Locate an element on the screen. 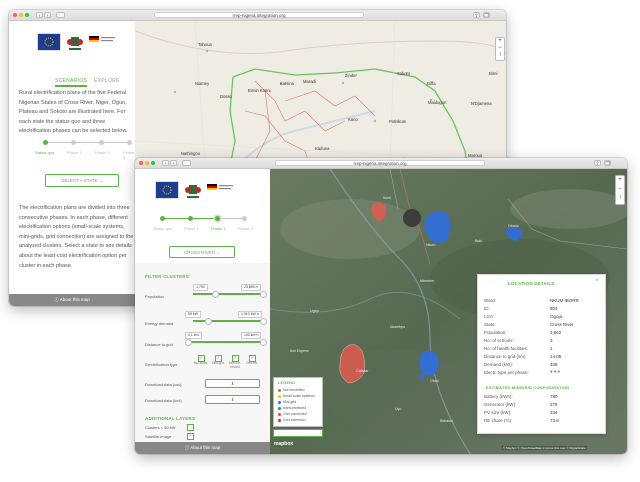 The height and width of the screenshot is (482, 640). download-kml-button: ⬇ is located at coordinates (232, 399).